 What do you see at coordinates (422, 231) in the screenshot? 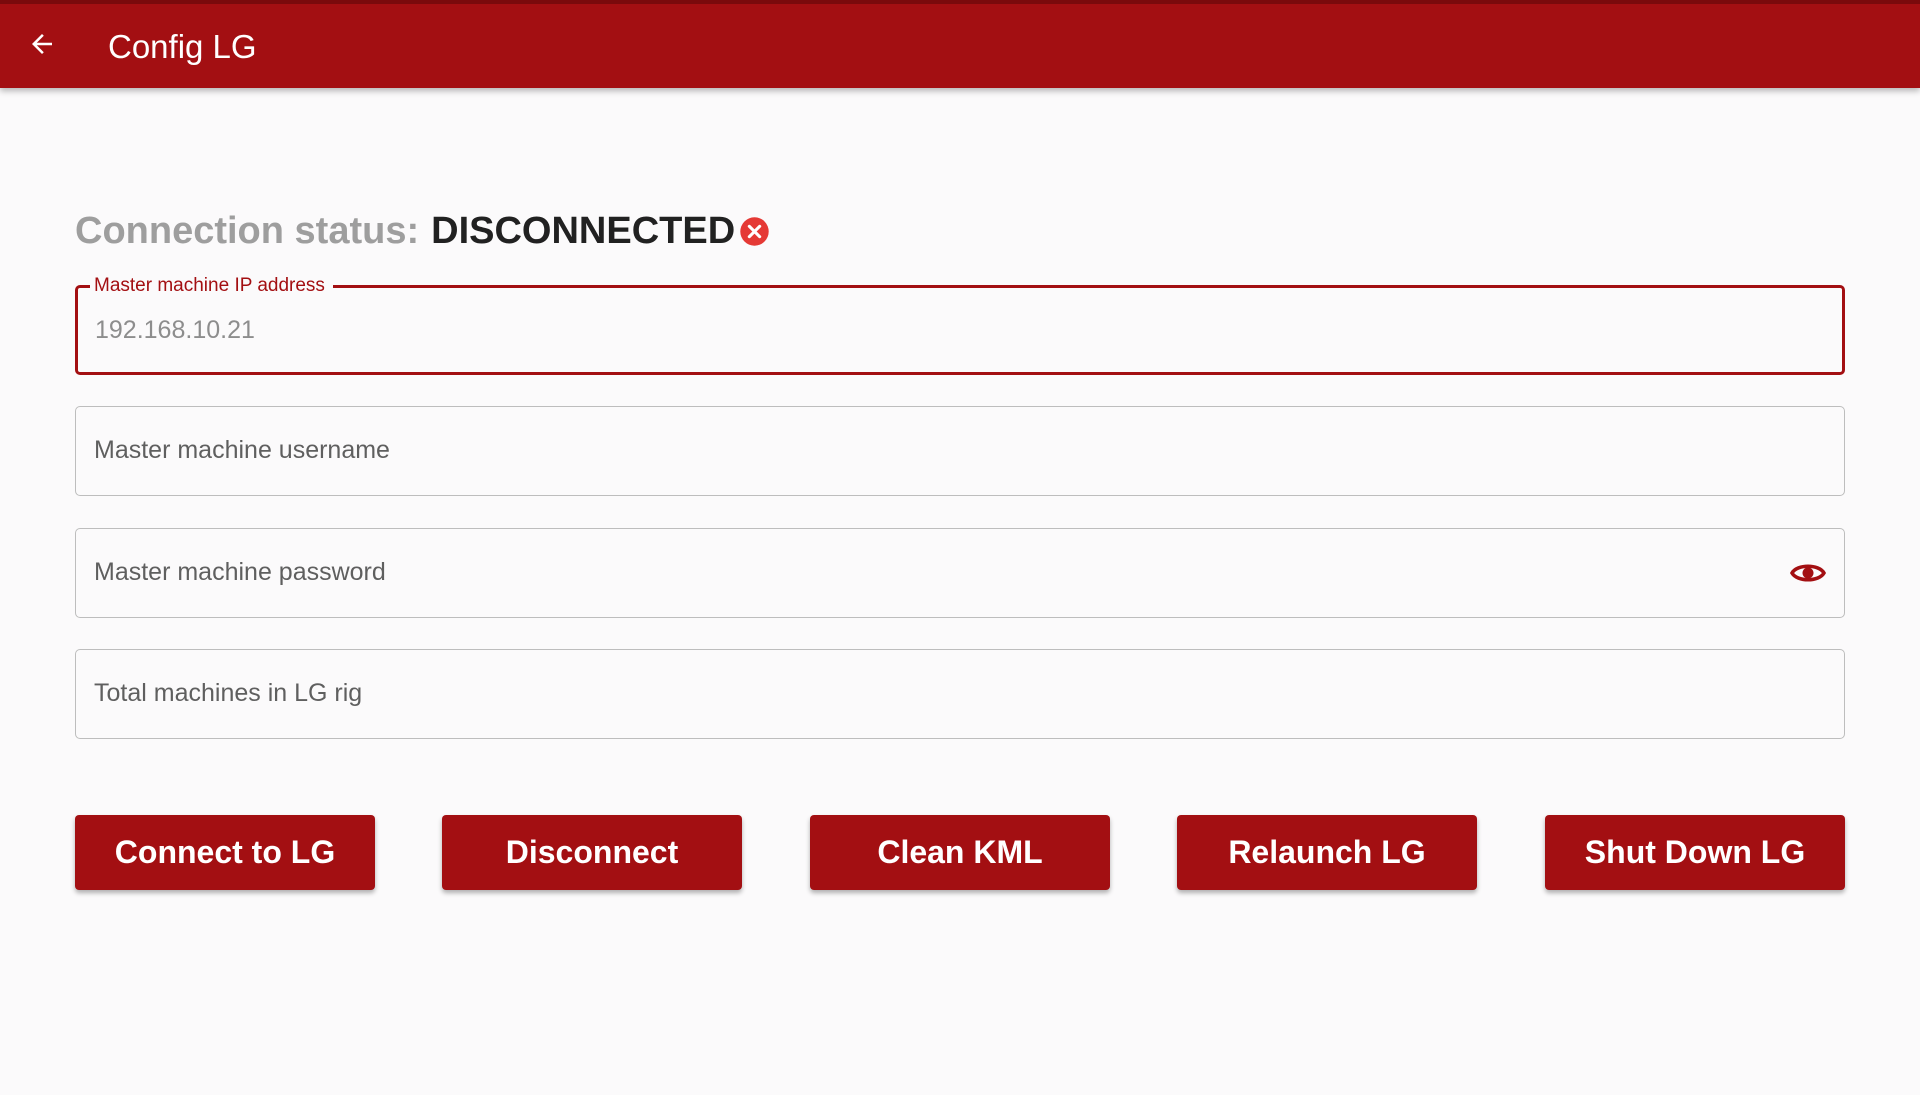
I see `connection-status: Connection status: DISCONNECTED` at bounding box center [422, 231].